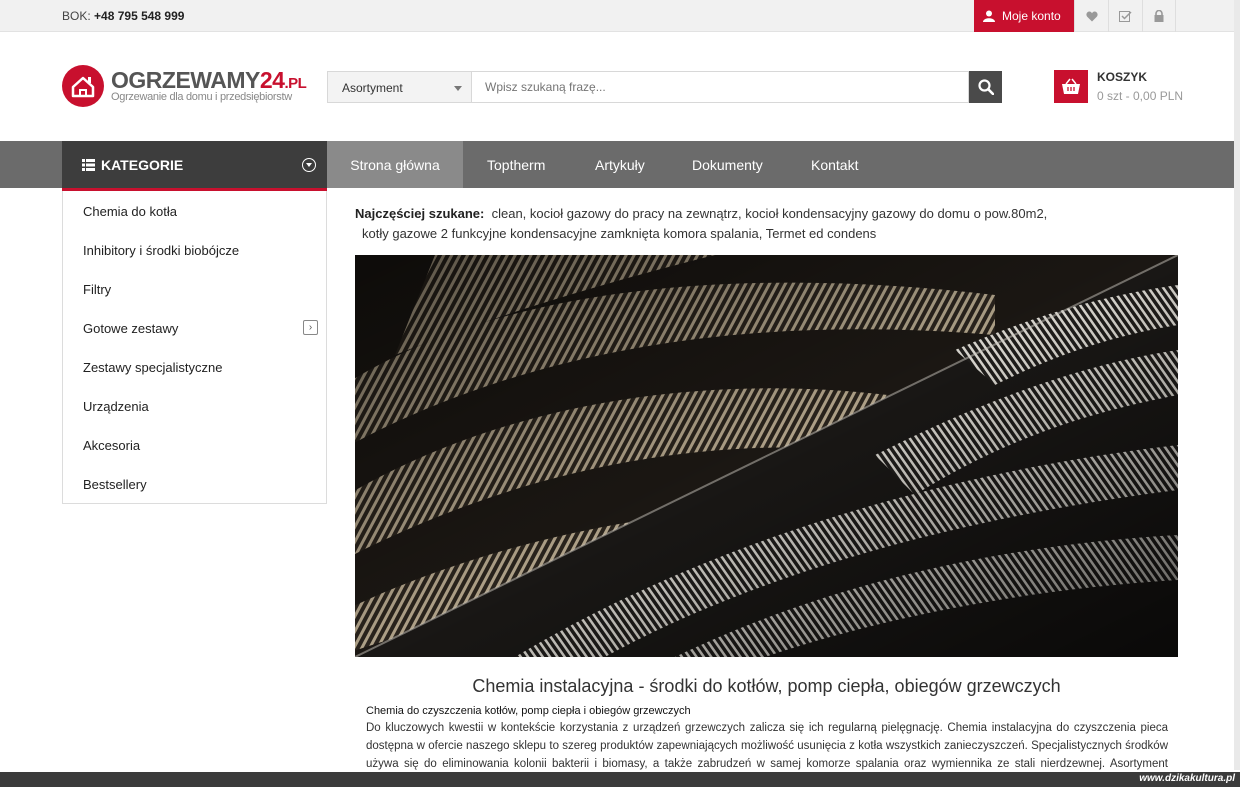 This screenshot has height=787, width=1240. What do you see at coordinates (152, 367) in the screenshot?
I see `sidebar-item-zestawy-specjalistyczne: Zestawy specjalistyczne` at bounding box center [152, 367].